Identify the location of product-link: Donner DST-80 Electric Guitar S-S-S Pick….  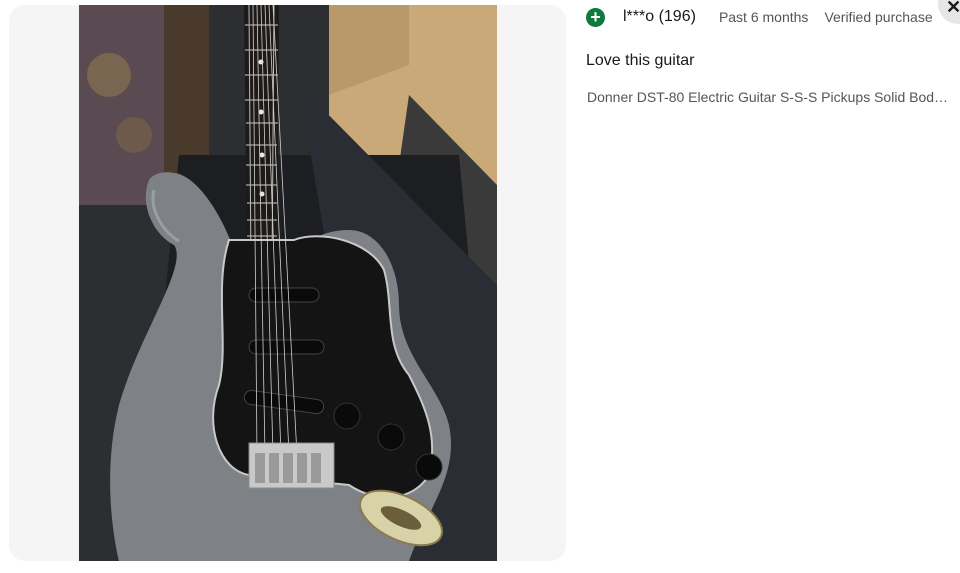
(770, 97).